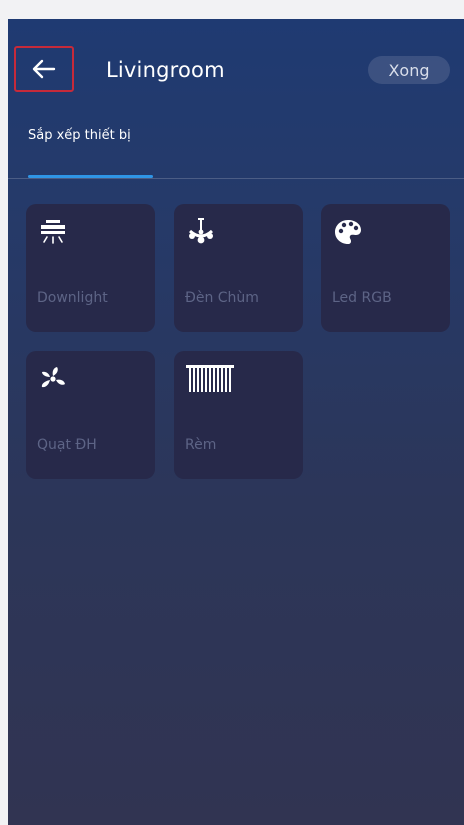  What do you see at coordinates (210, 379) in the screenshot?
I see `curtain-icon` at bounding box center [210, 379].